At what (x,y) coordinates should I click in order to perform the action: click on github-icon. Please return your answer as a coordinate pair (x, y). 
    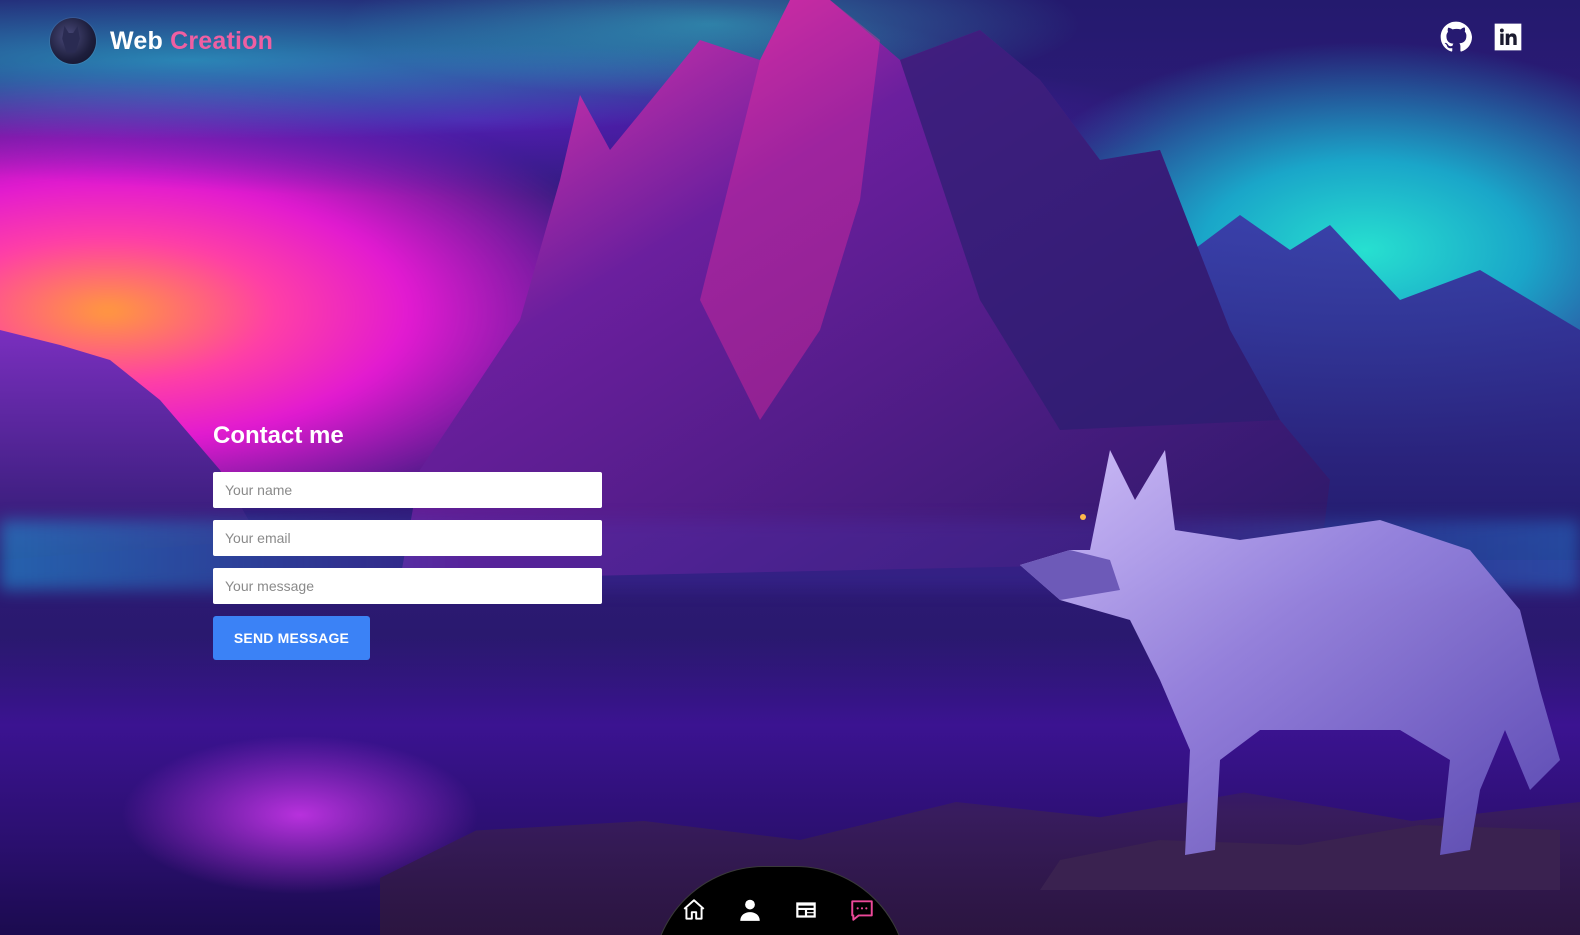
    Looking at the image, I should click on (1456, 37).